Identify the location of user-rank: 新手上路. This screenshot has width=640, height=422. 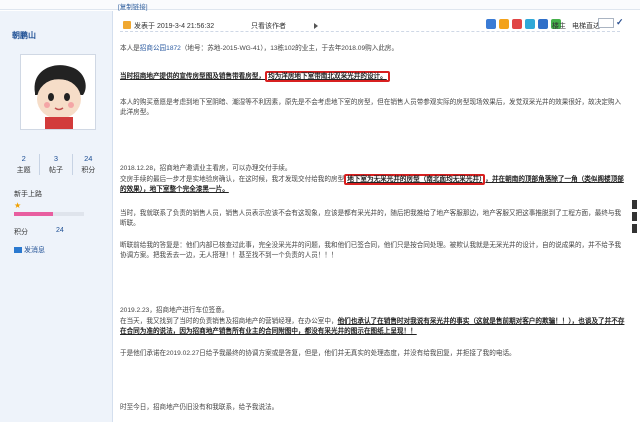
(28, 194).